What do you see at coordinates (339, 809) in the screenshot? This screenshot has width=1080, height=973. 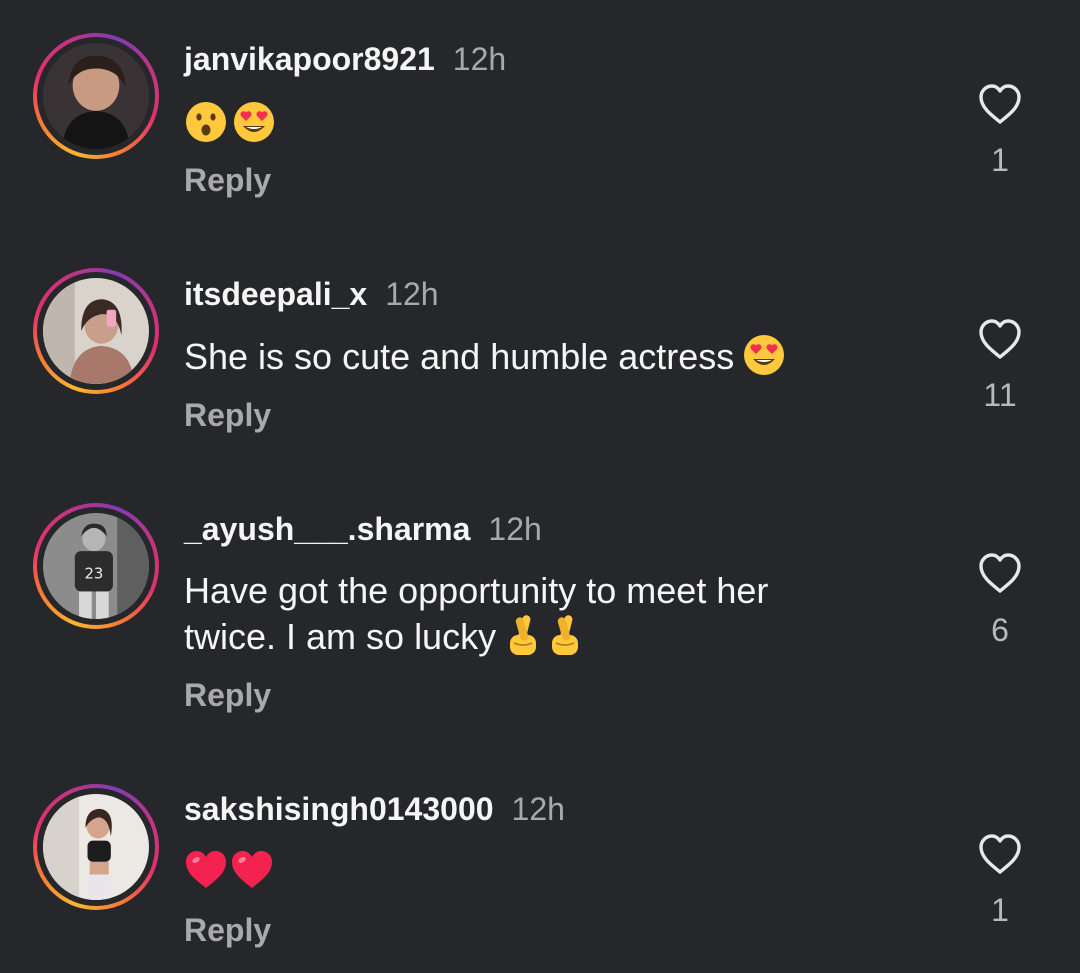 I see `username-text: sakshisingh0143000` at bounding box center [339, 809].